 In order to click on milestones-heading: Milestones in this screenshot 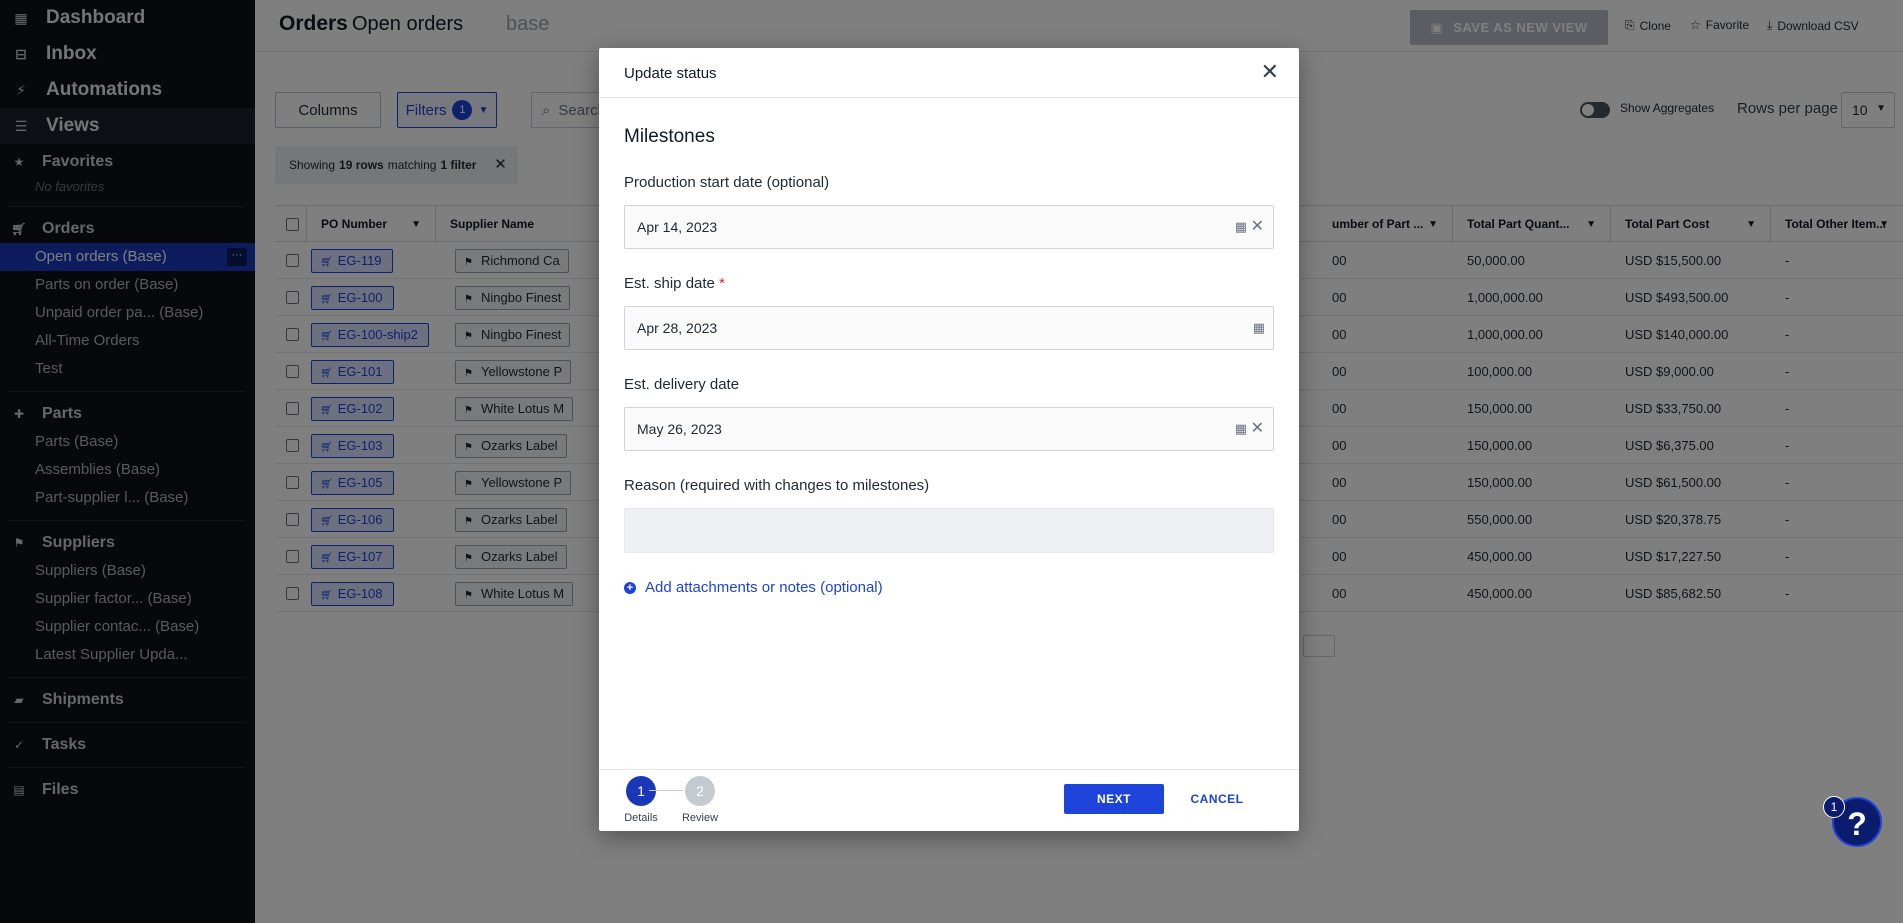, I will do `click(669, 136)`.